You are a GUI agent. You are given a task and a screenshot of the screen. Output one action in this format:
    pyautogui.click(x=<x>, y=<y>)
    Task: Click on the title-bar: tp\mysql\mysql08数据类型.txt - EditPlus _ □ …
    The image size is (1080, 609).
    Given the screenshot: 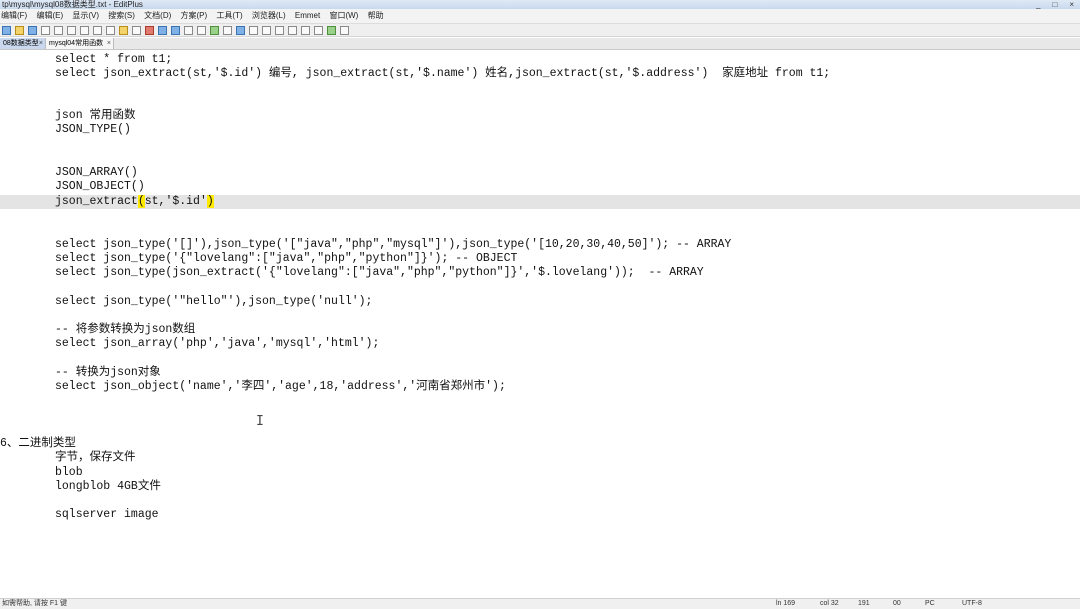 What is the action you would take?
    pyautogui.click(x=540, y=4)
    